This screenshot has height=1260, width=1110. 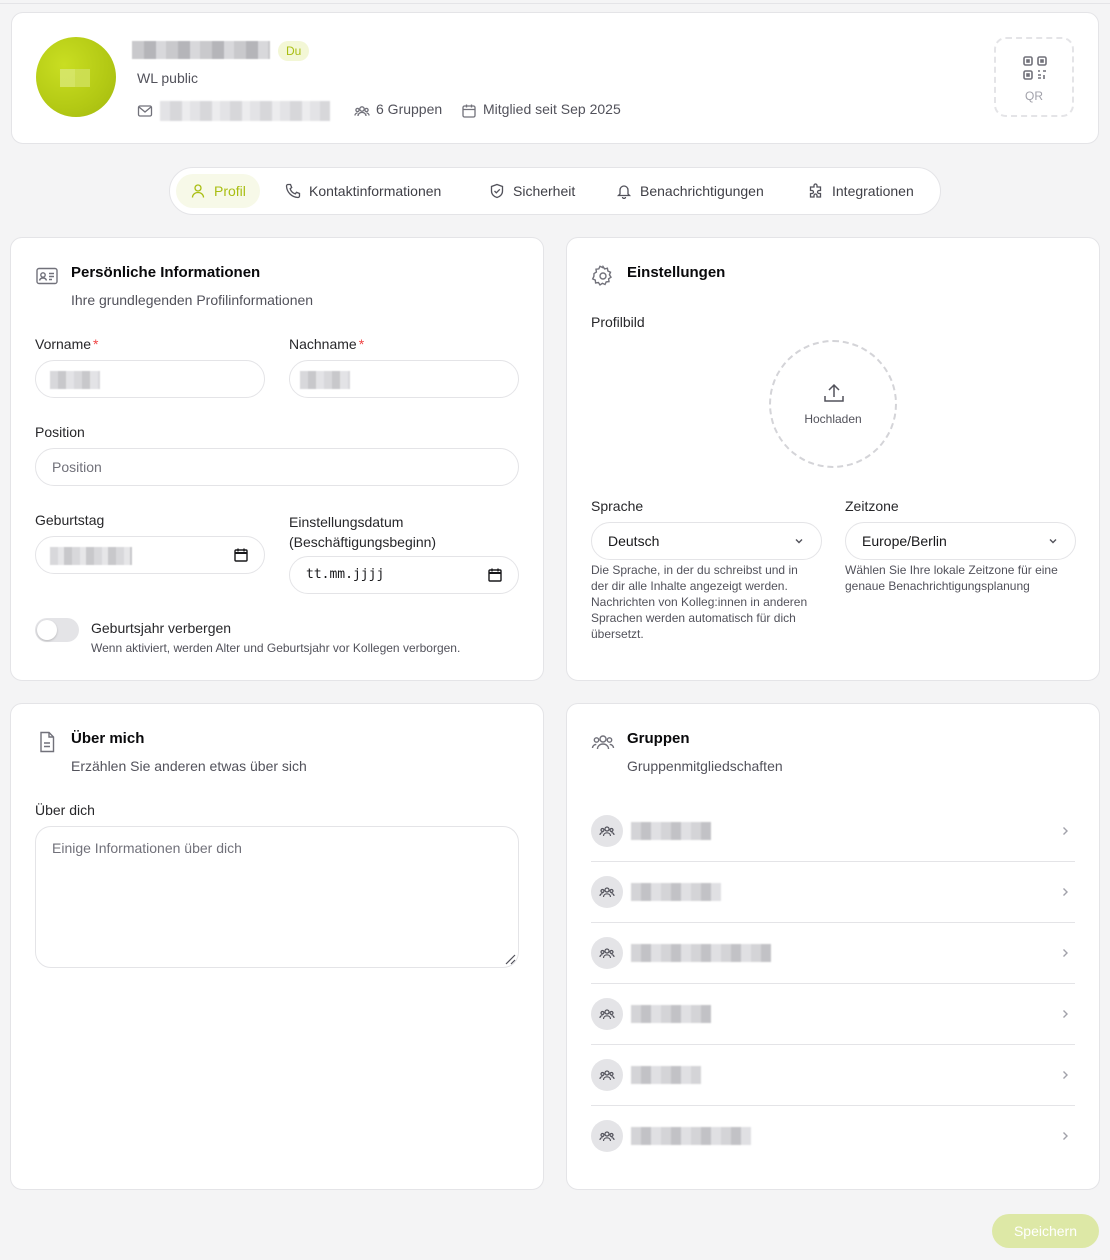 What do you see at coordinates (872, 506) in the screenshot?
I see `timezone-label: Zeitzone` at bounding box center [872, 506].